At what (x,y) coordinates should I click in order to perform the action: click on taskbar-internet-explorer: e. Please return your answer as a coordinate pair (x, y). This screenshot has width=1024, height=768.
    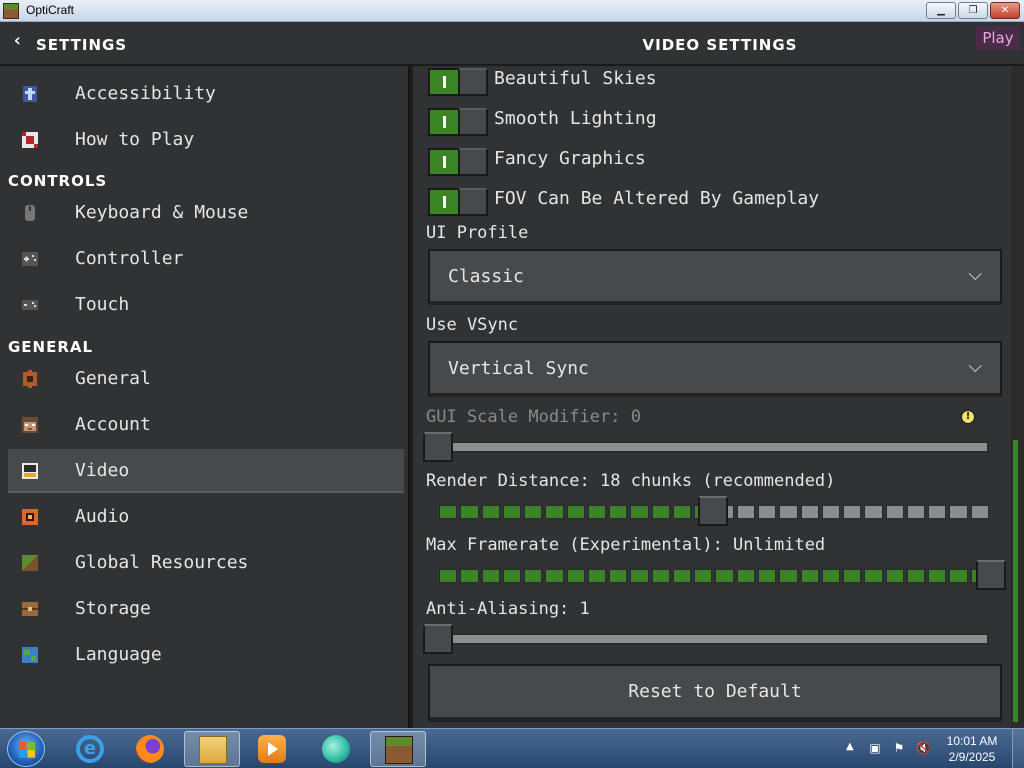
    Looking at the image, I should click on (90, 749).